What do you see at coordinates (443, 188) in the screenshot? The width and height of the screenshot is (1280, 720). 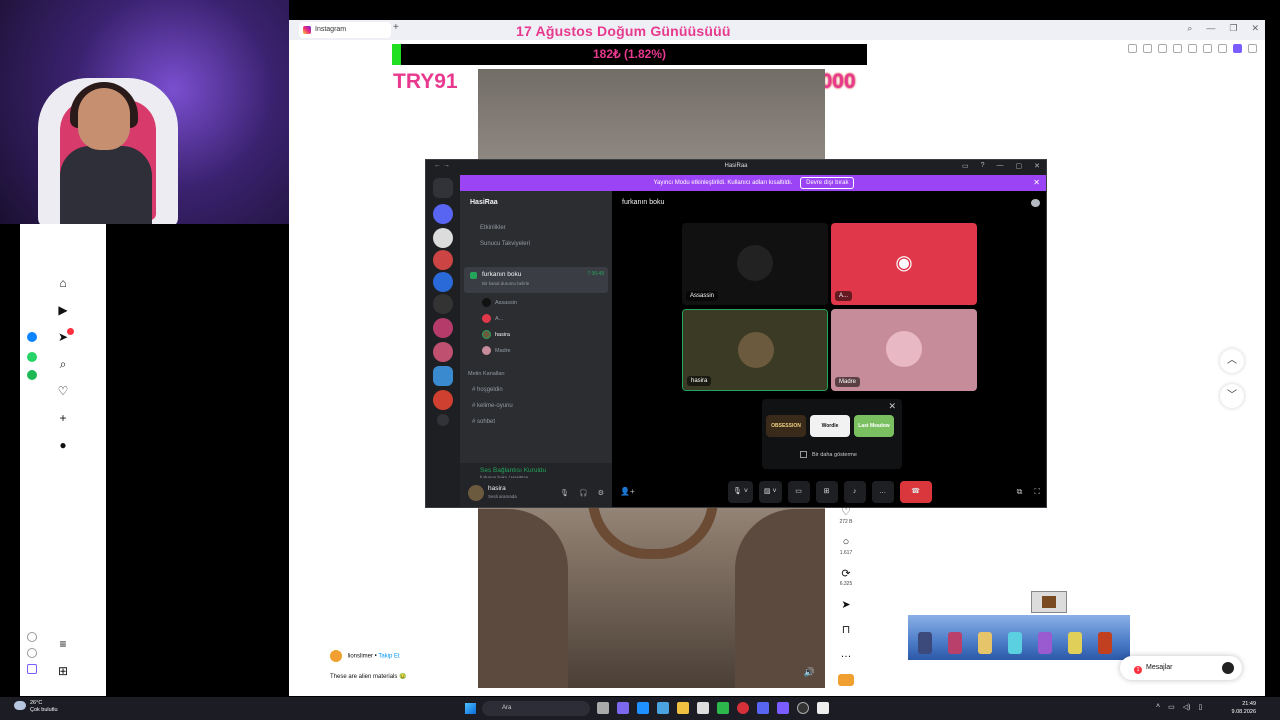 I see `discord-home-icon` at bounding box center [443, 188].